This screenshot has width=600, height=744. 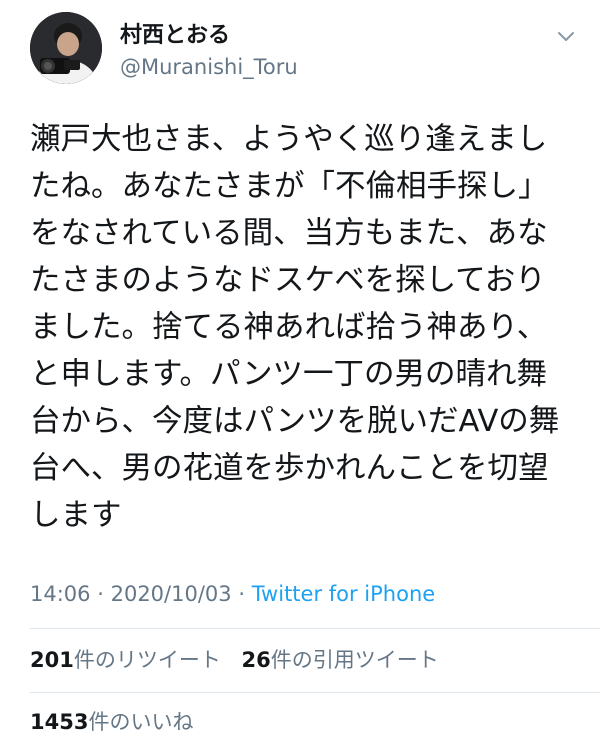 I want to click on retweets-stat: 201件のリツイート, so click(x=125, y=660).